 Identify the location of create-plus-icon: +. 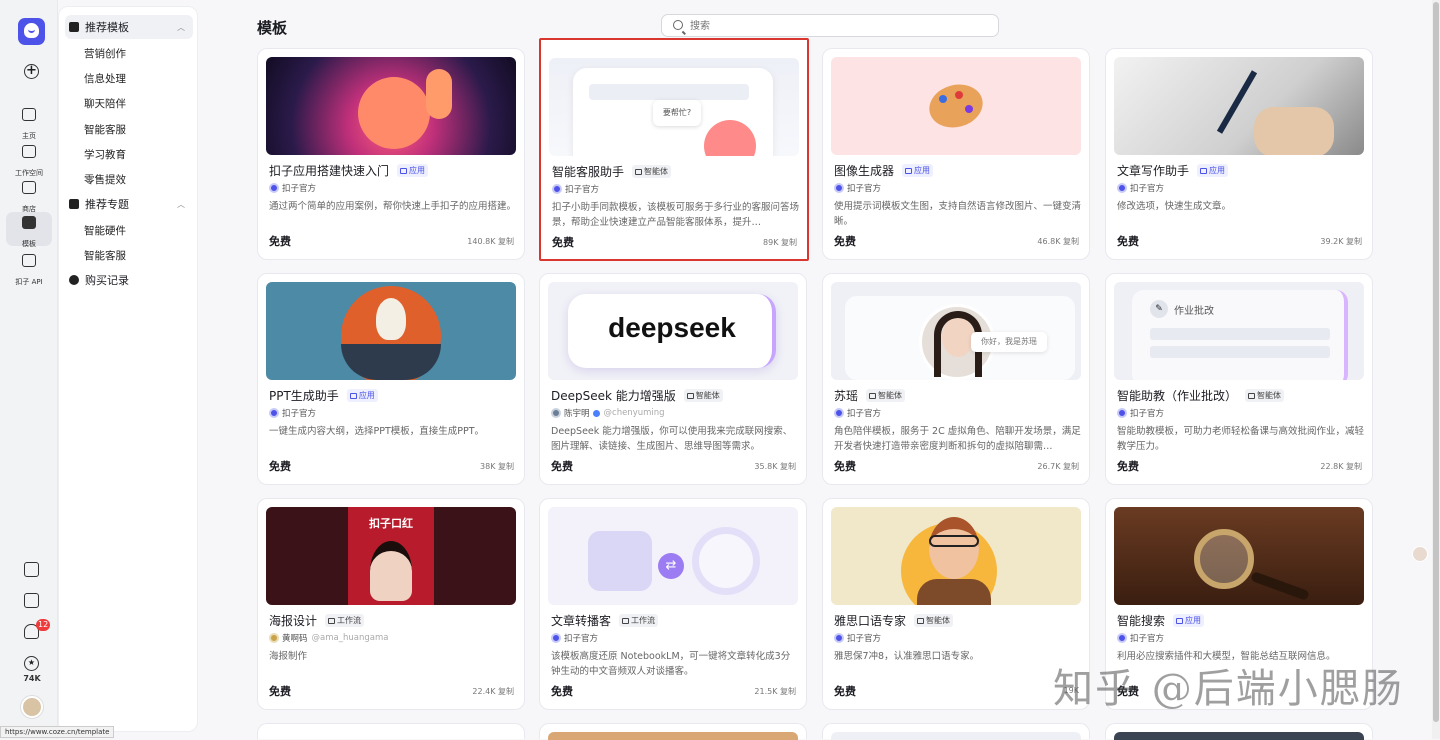
(31, 71).